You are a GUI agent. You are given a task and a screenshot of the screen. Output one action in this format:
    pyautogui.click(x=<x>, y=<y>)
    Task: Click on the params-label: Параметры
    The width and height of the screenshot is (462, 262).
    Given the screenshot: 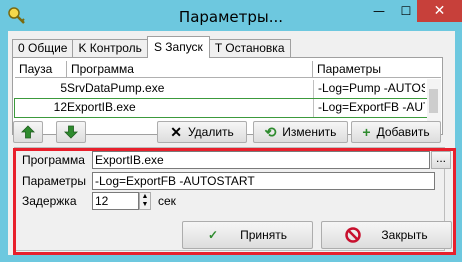 What is the action you would take?
    pyautogui.click(x=54, y=181)
    